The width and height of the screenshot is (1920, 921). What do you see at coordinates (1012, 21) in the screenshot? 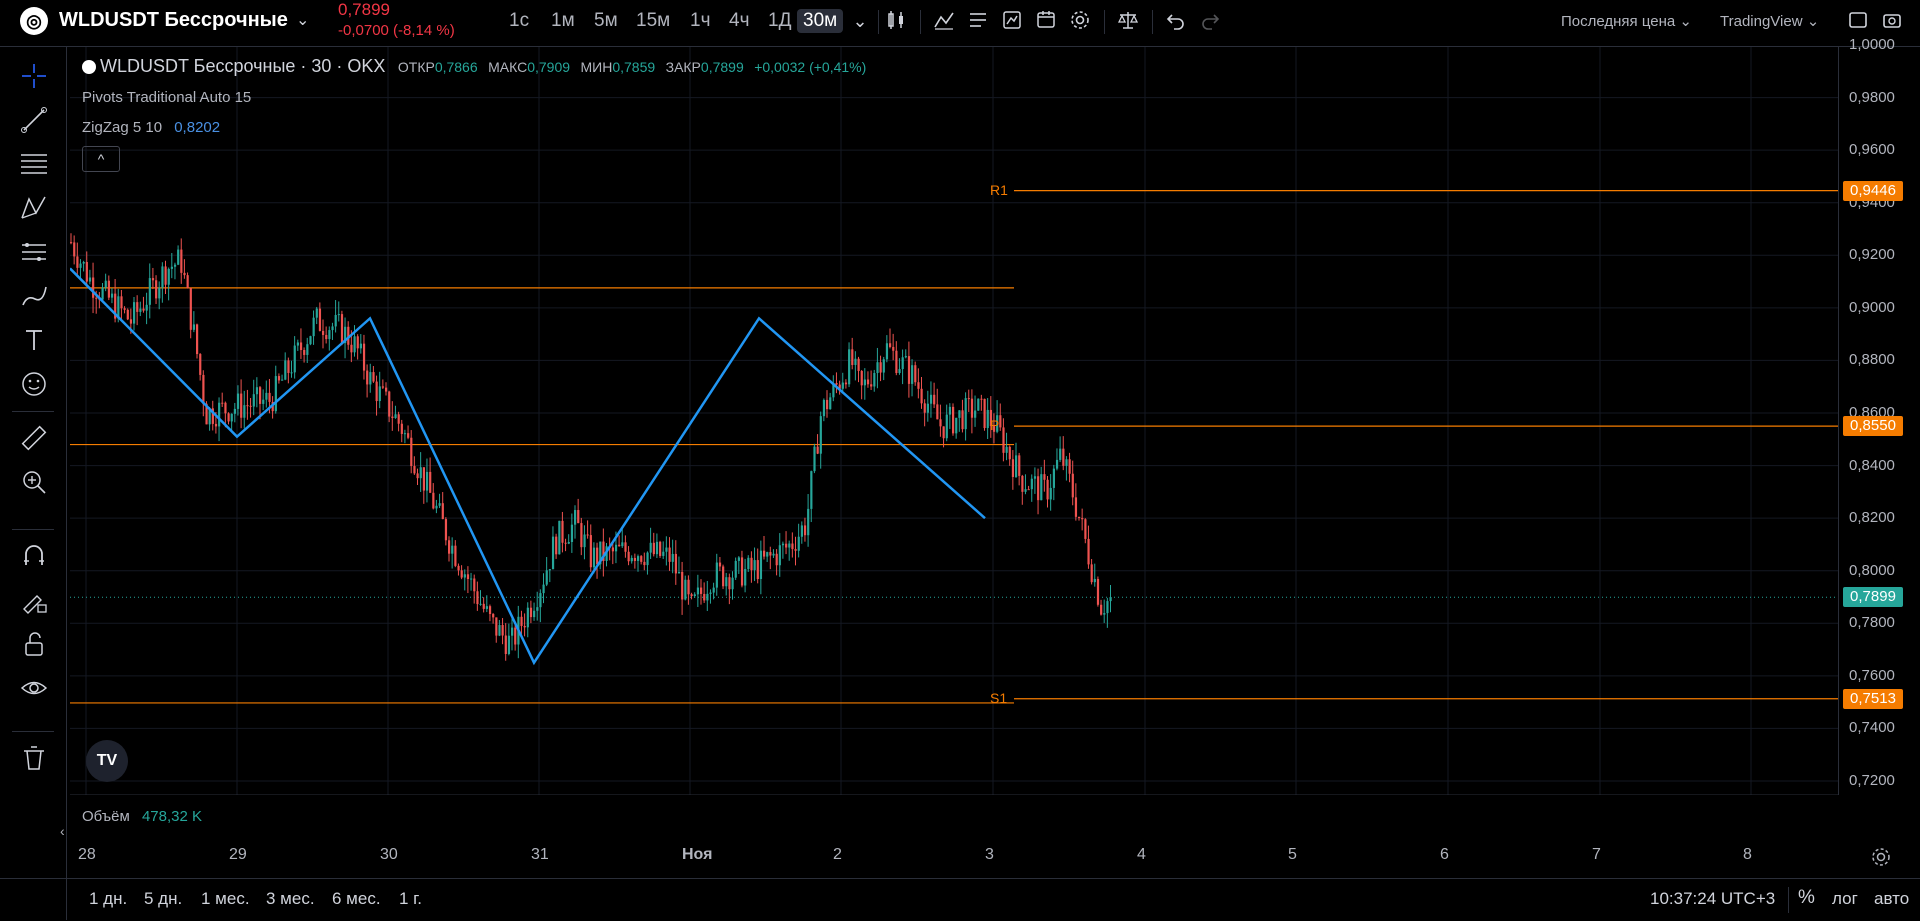
I see `alert-icon` at bounding box center [1012, 21].